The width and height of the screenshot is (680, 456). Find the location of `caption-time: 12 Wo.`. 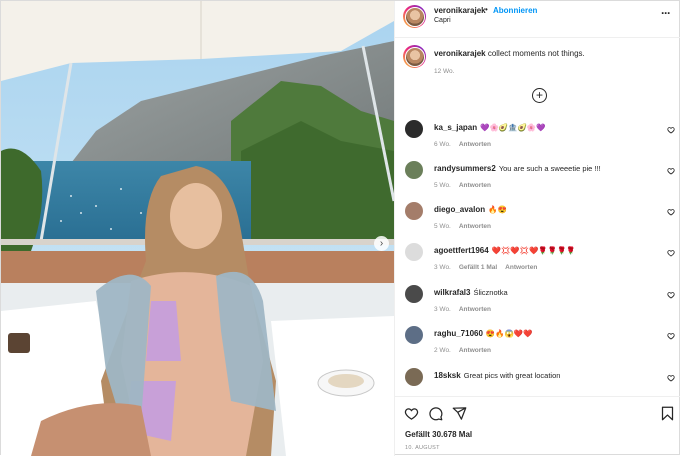

caption-time: 12 Wo. is located at coordinates (444, 71).